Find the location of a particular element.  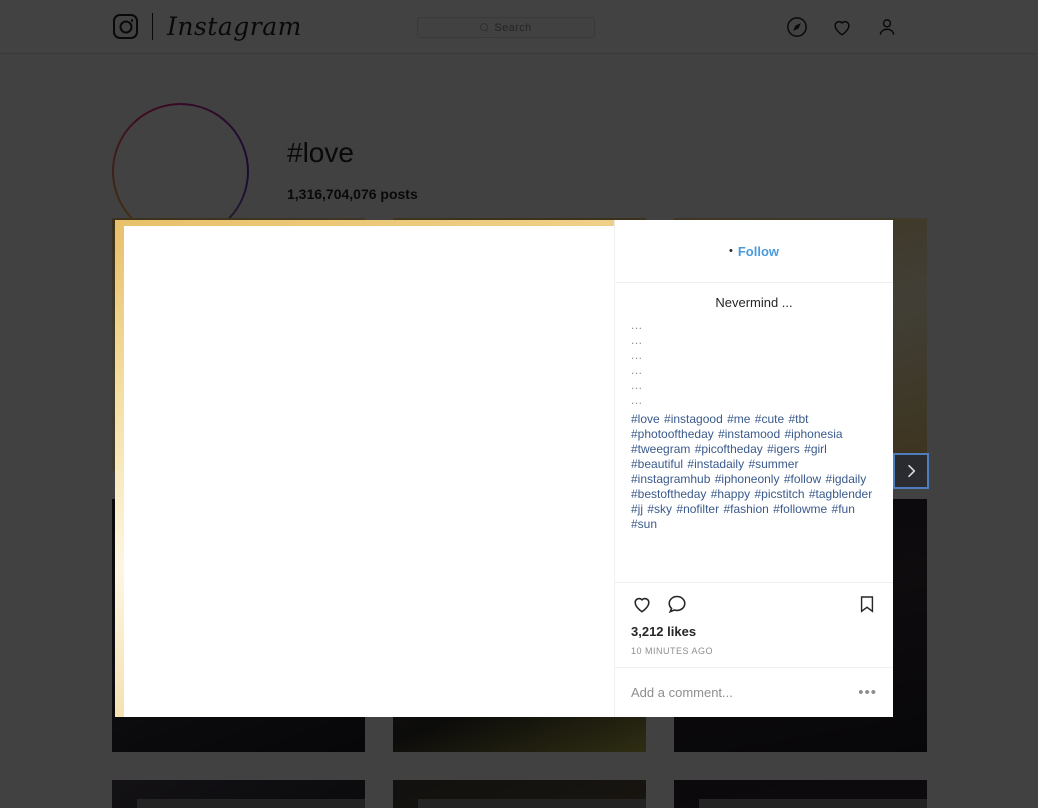

hashtag-link: #fashion is located at coordinates (745, 509).